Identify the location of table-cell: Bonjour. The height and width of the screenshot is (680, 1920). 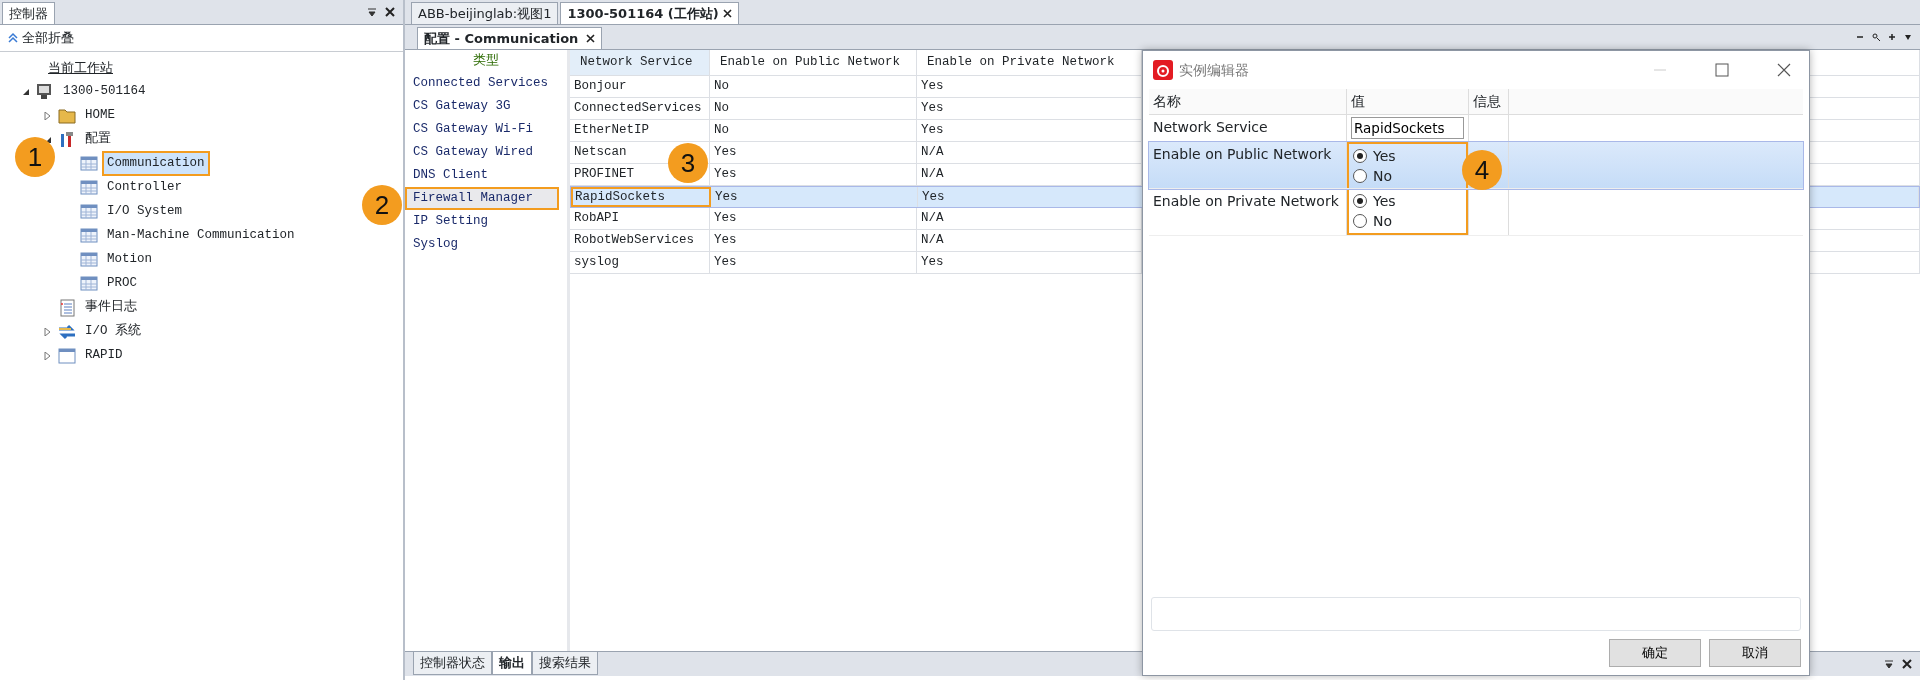
(640, 86).